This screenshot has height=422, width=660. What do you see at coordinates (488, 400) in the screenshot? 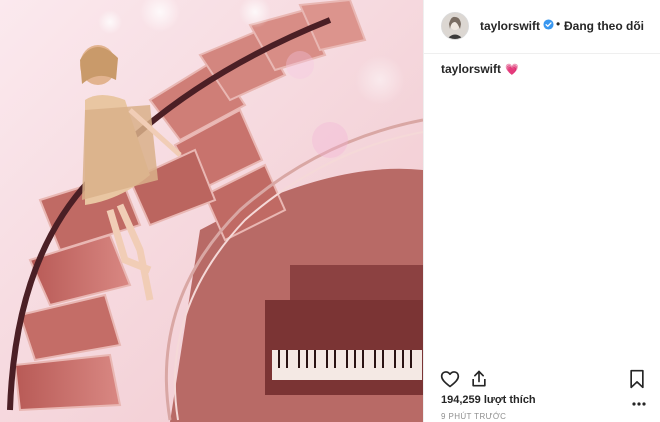
I see `likes-count: 194,259 lượt thích` at bounding box center [488, 400].